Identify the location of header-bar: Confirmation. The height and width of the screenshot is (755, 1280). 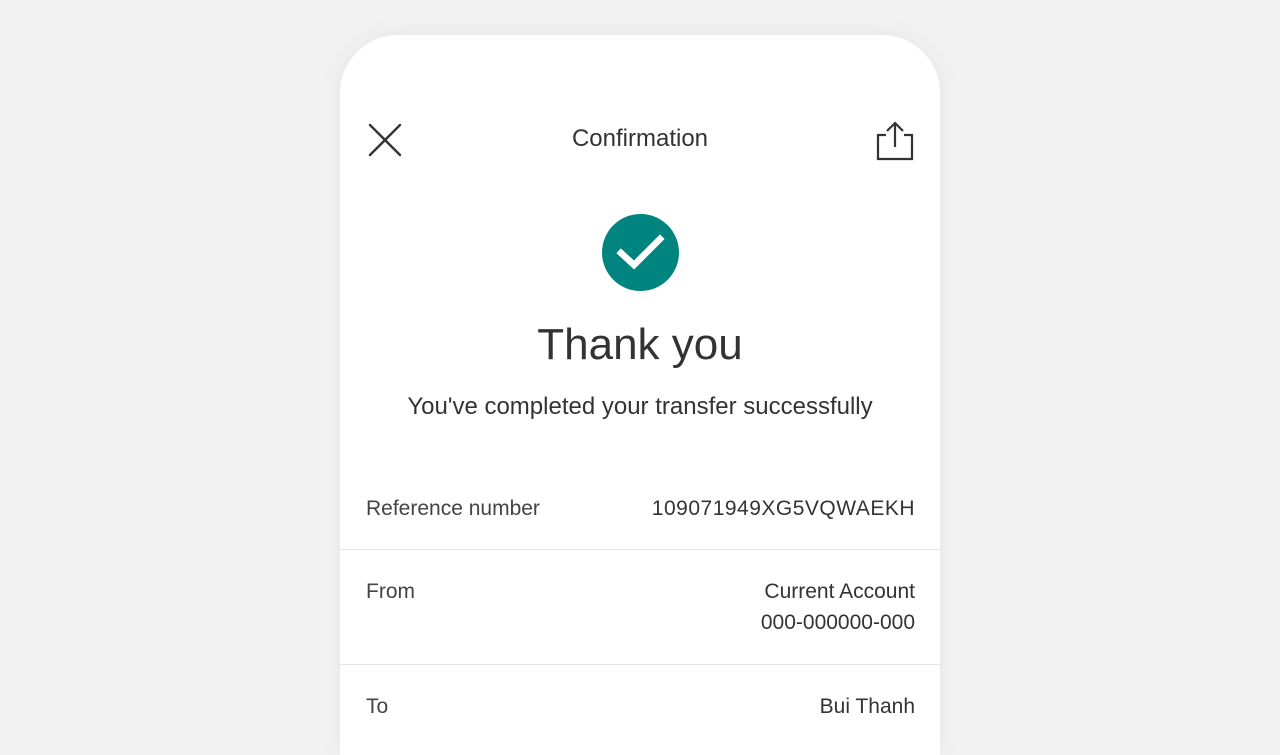
(640, 141).